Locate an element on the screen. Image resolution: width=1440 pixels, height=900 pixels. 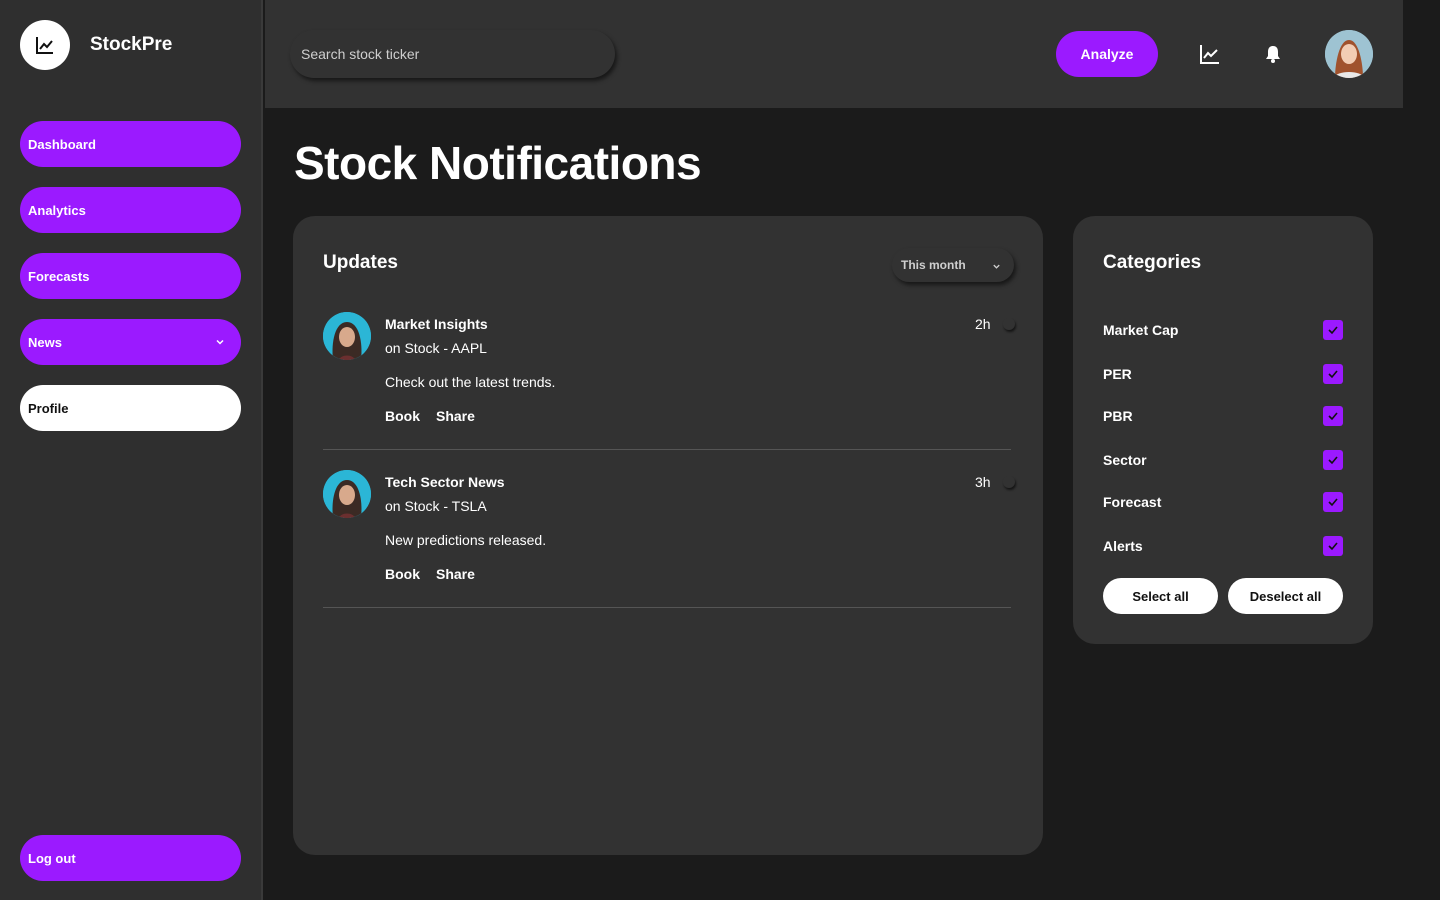
category-label: PBR is located at coordinates (1118, 416).